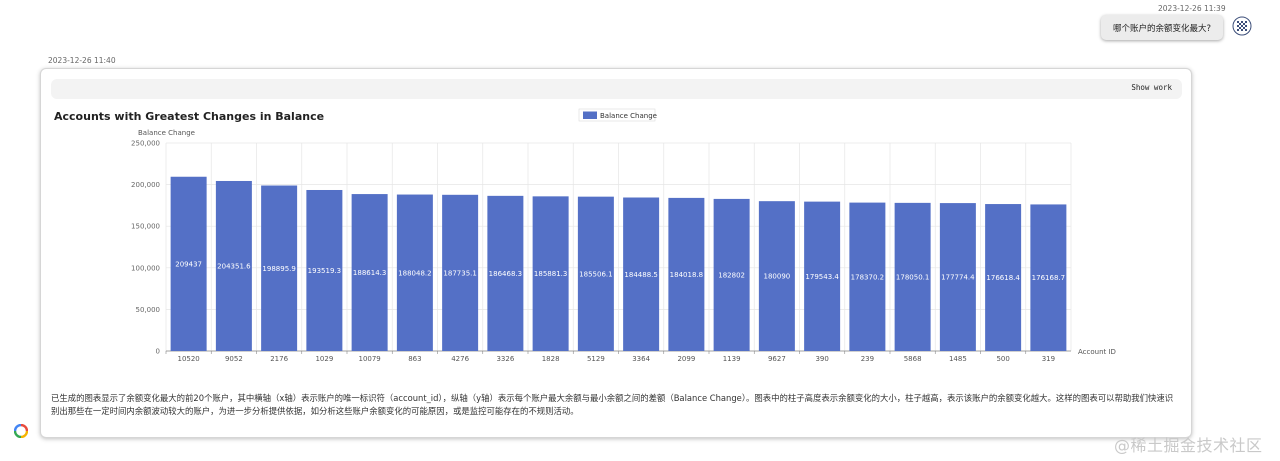 The height and width of the screenshot is (461, 1280). I want to click on bar-value-label: 182802, so click(731, 275).